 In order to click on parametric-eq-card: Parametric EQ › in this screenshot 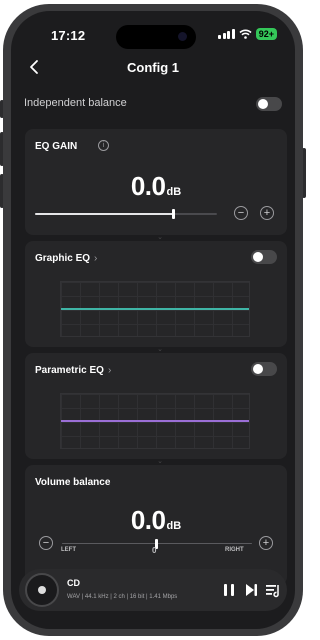, I will do `click(156, 406)`.